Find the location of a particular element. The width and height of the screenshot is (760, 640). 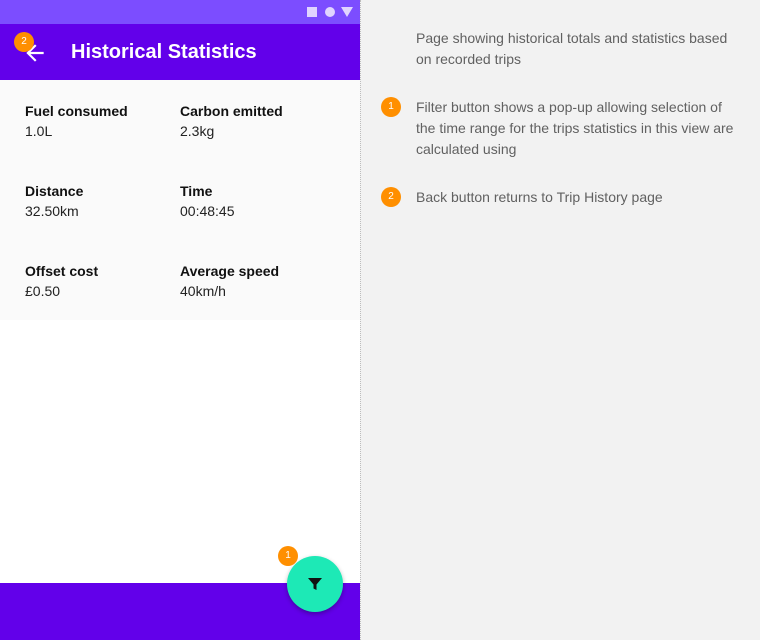

stat-value: £0.50 is located at coordinates (43, 291).